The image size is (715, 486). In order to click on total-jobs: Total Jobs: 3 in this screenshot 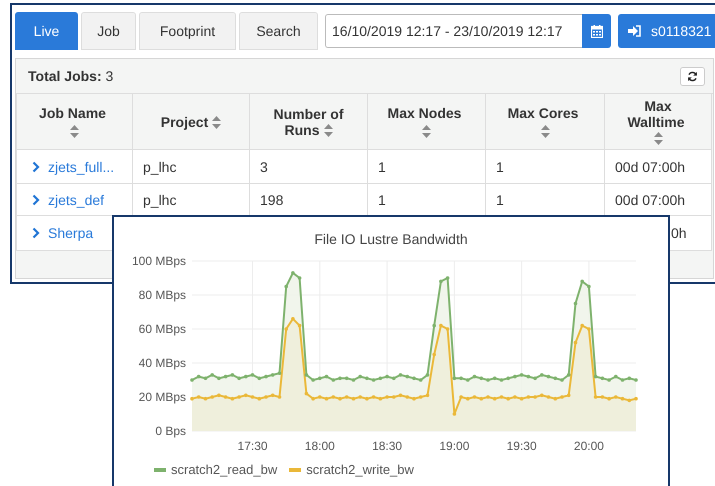, I will do `click(71, 76)`.